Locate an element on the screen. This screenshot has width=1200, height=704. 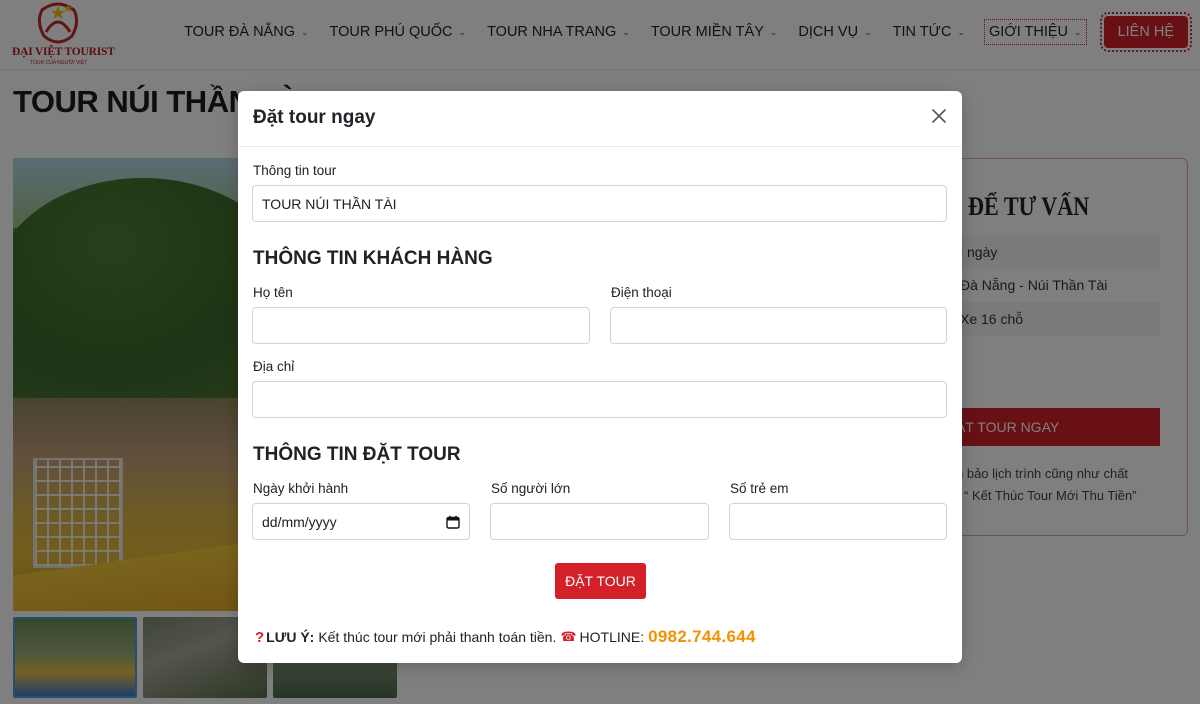
customer-section-heading: THÔNG TIN KHÁCH HÀNG is located at coordinates (373, 258).